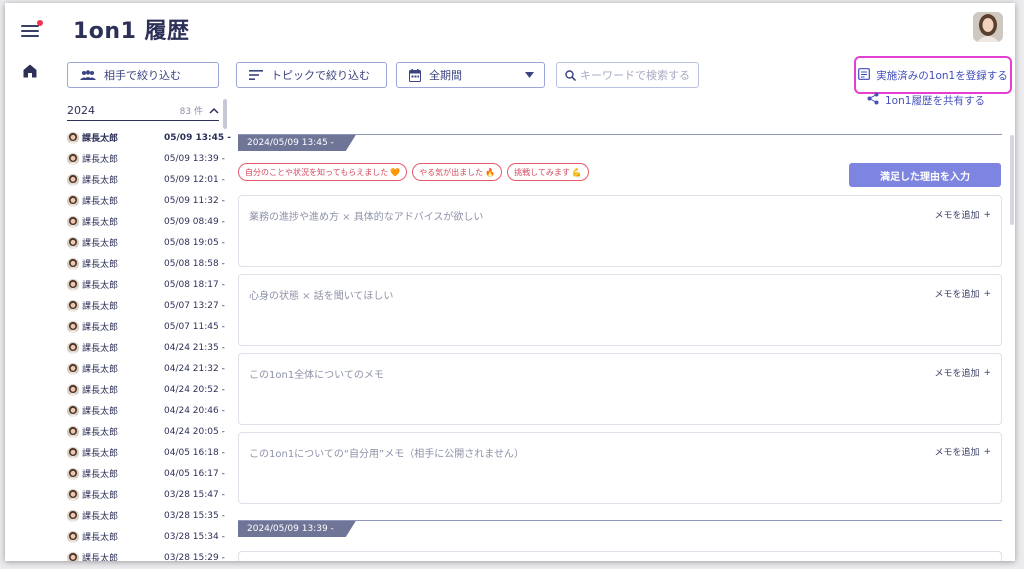 The height and width of the screenshot is (569, 1024). What do you see at coordinates (194, 557) in the screenshot?
I see `history-item-date: 03/28 15:29 -` at bounding box center [194, 557].